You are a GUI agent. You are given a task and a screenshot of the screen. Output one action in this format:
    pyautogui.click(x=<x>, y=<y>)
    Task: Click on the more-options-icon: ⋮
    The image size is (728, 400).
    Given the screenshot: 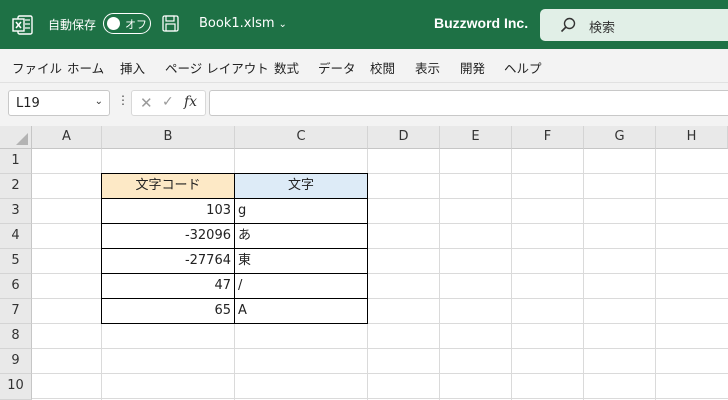 What is the action you would take?
    pyautogui.click(x=123, y=100)
    